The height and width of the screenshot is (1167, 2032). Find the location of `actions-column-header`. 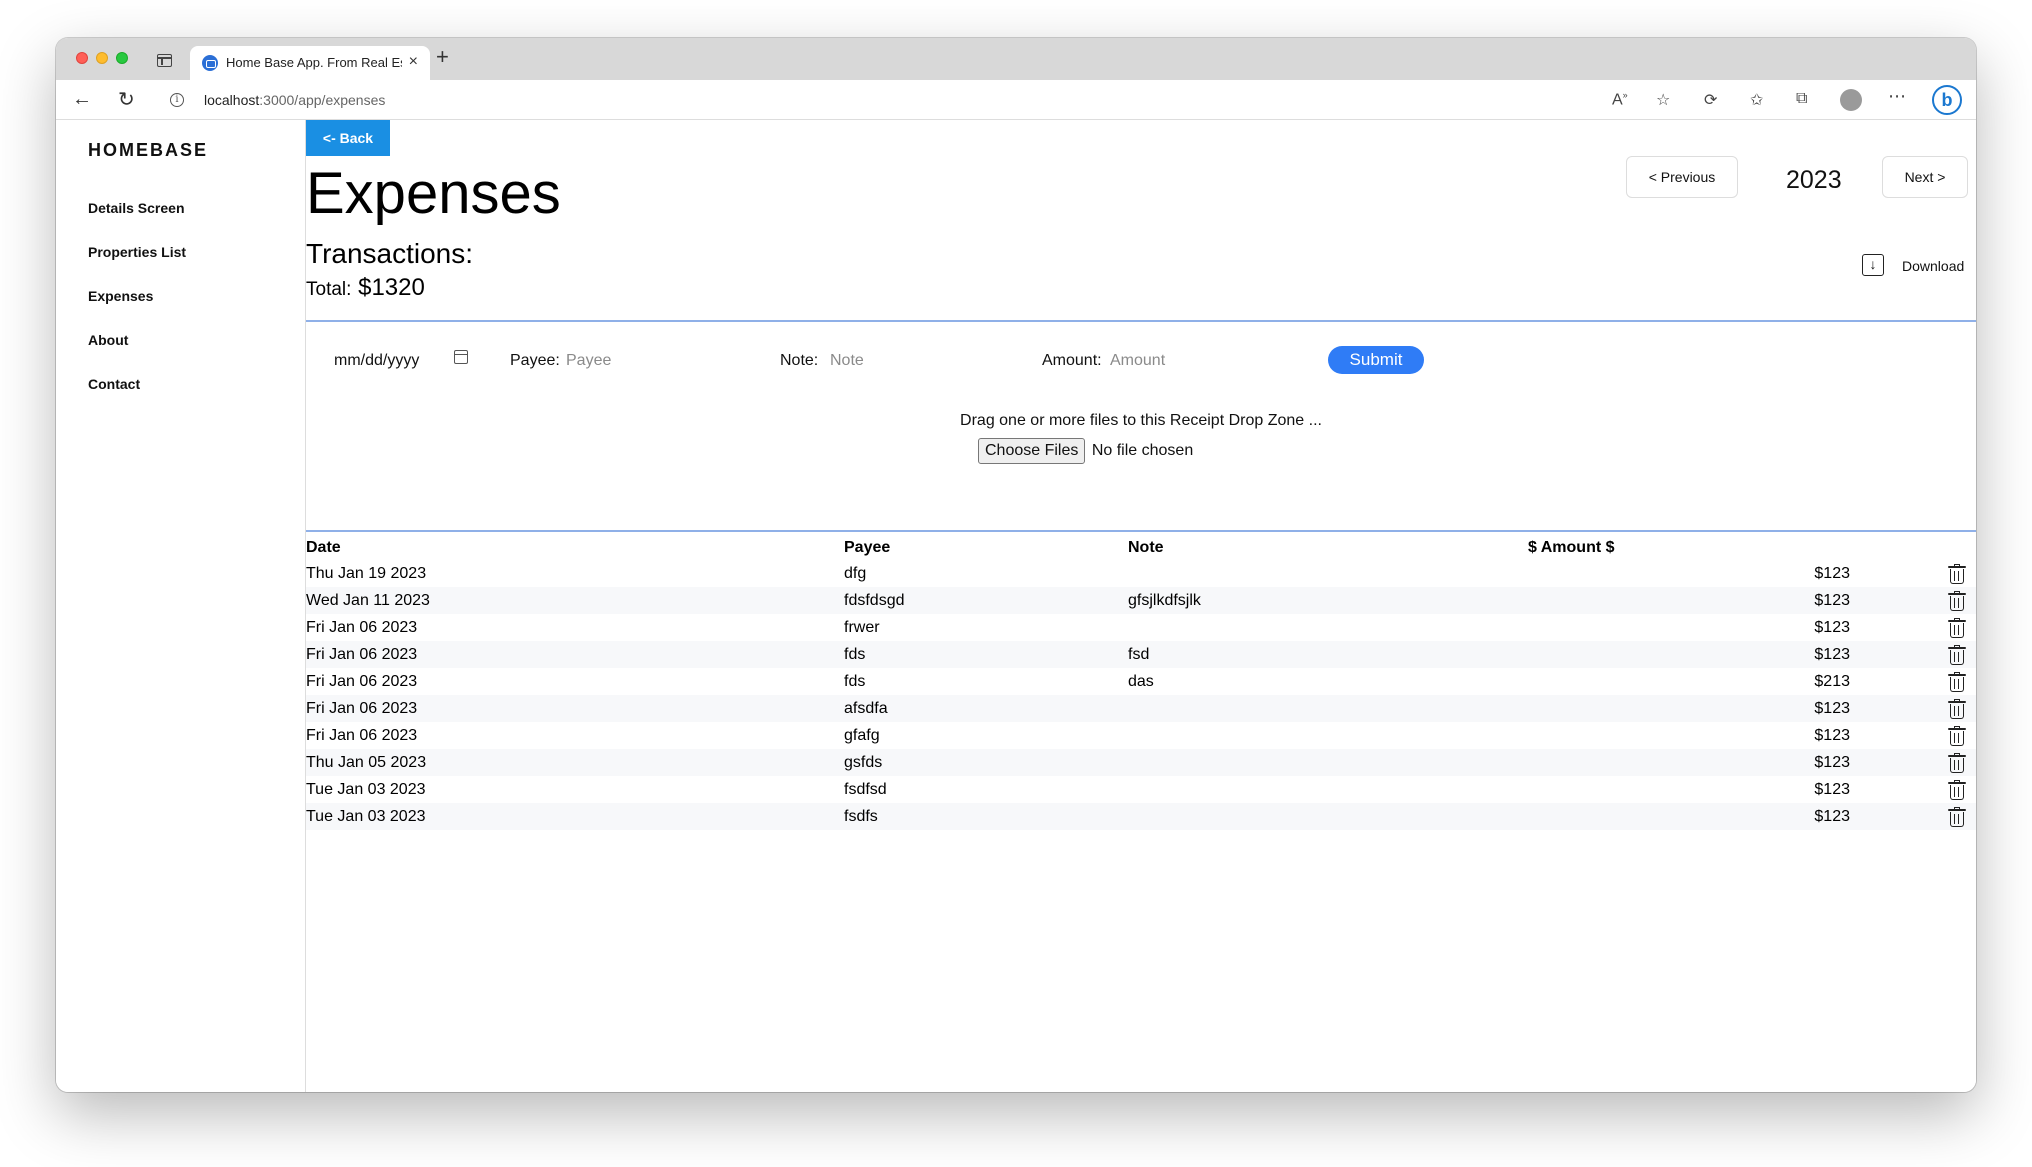

actions-column-header is located at coordinates (1913, 548).